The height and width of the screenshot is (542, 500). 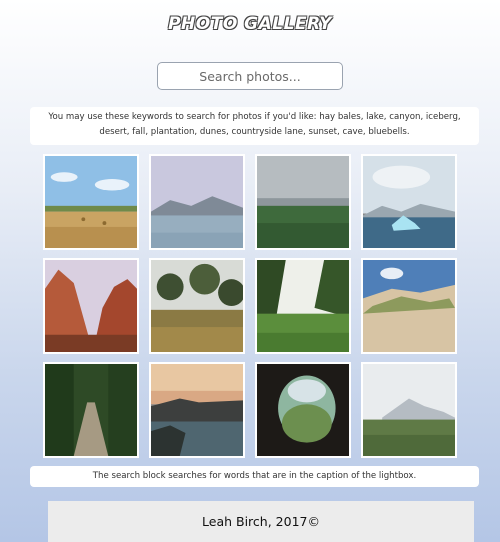 What do you see at coordinates (197, 306) in the screenshot?
I see `fall-photo` at bounding box center [197, 306].